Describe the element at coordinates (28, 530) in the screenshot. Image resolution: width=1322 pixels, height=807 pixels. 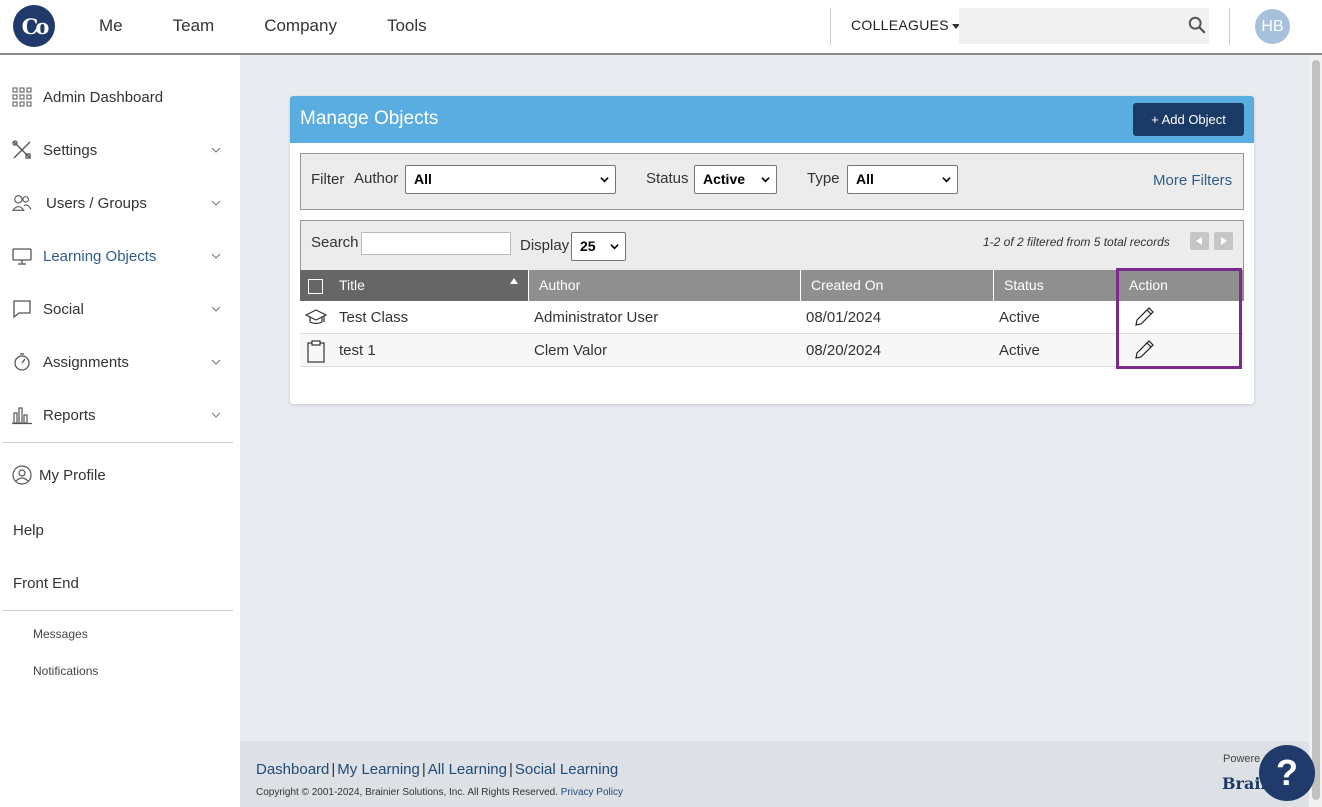
I see `sidebar-item-help: Help` at that location.